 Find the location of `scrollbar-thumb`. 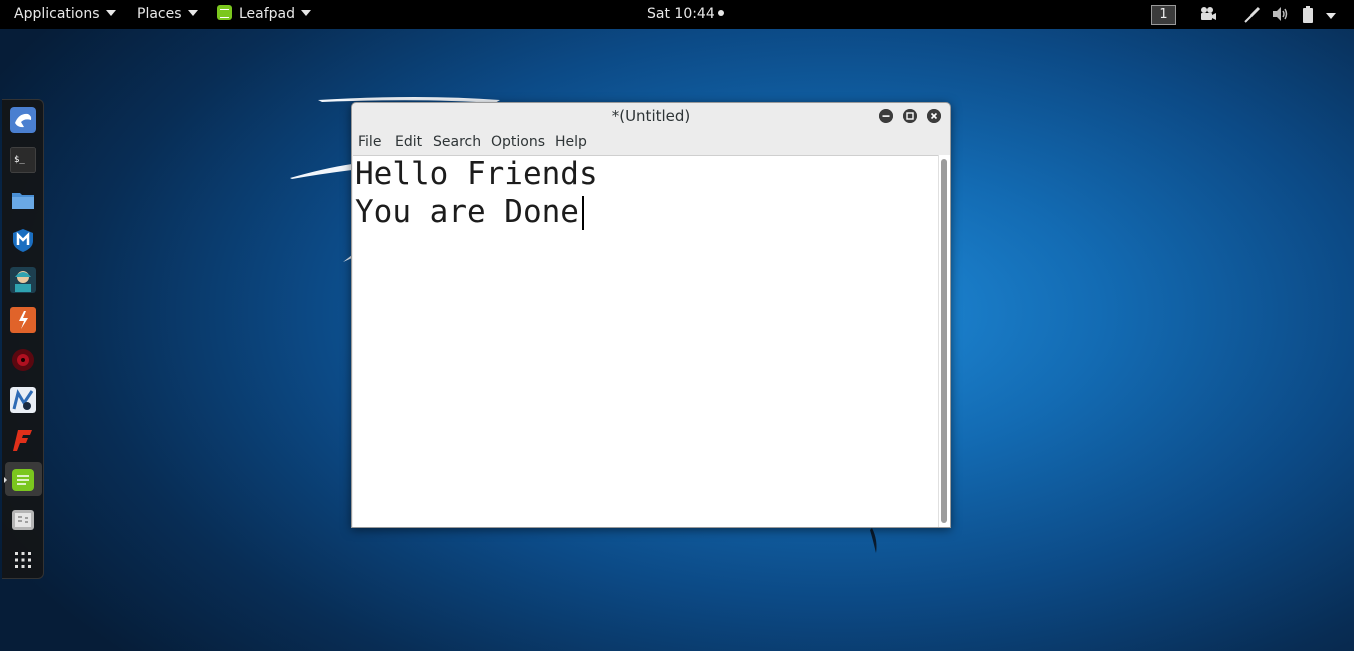

scrollbar-thumb is located at coordinates (944, 341).